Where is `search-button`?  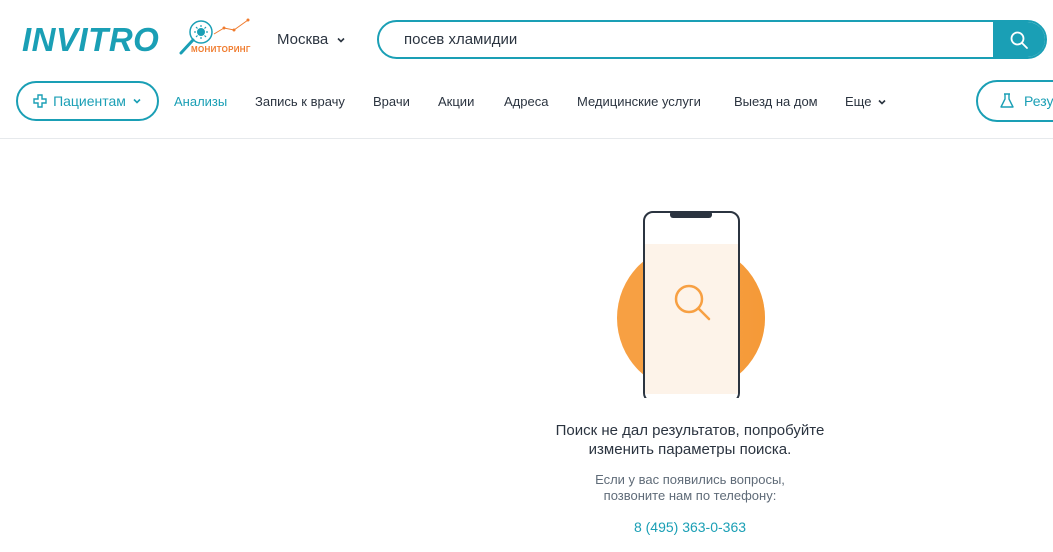
search-button is located at coordinates (1019, 39).